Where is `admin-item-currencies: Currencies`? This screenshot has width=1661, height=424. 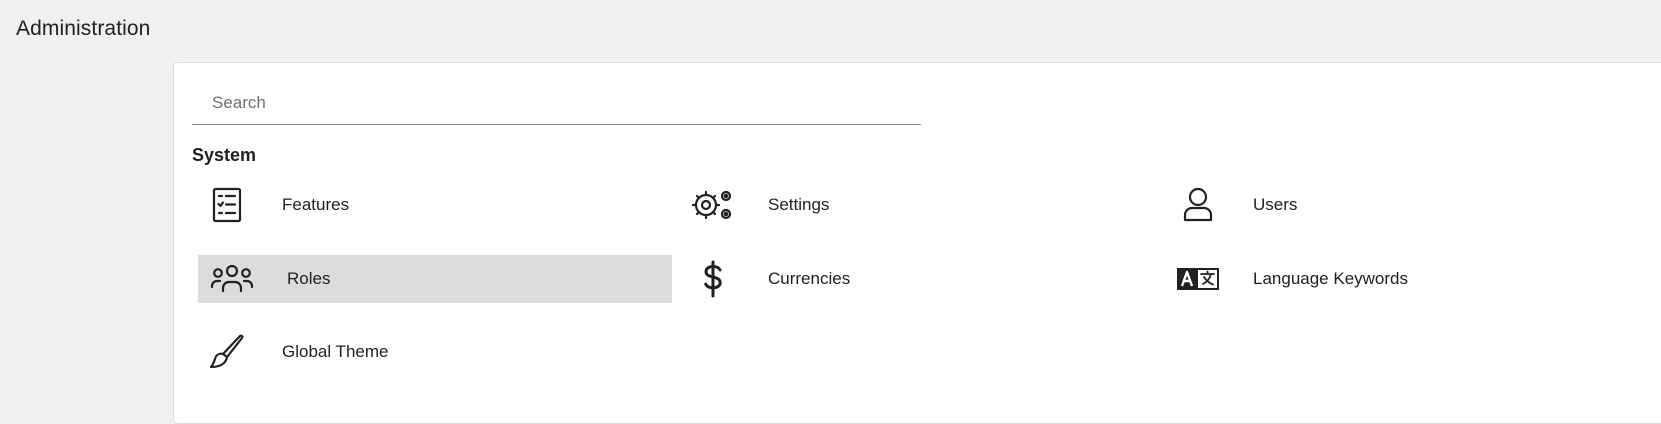
admin-item-currencies: Currencies is located at coordinates (916, 279).